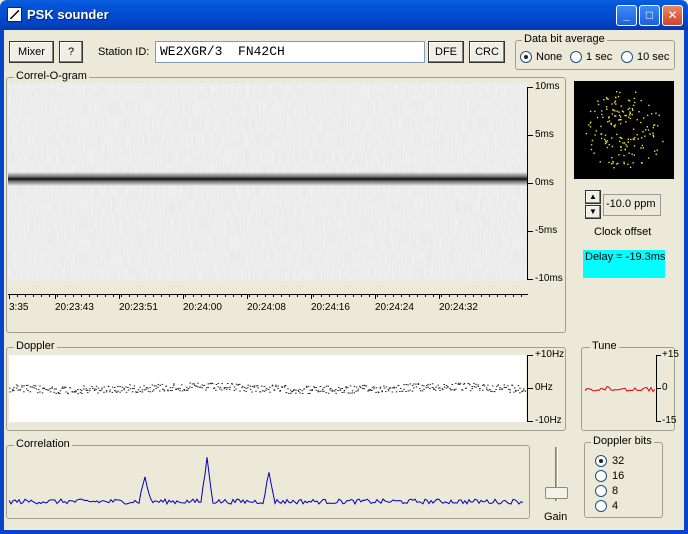  I want to click on radio-1-sec, so click(576, 57).